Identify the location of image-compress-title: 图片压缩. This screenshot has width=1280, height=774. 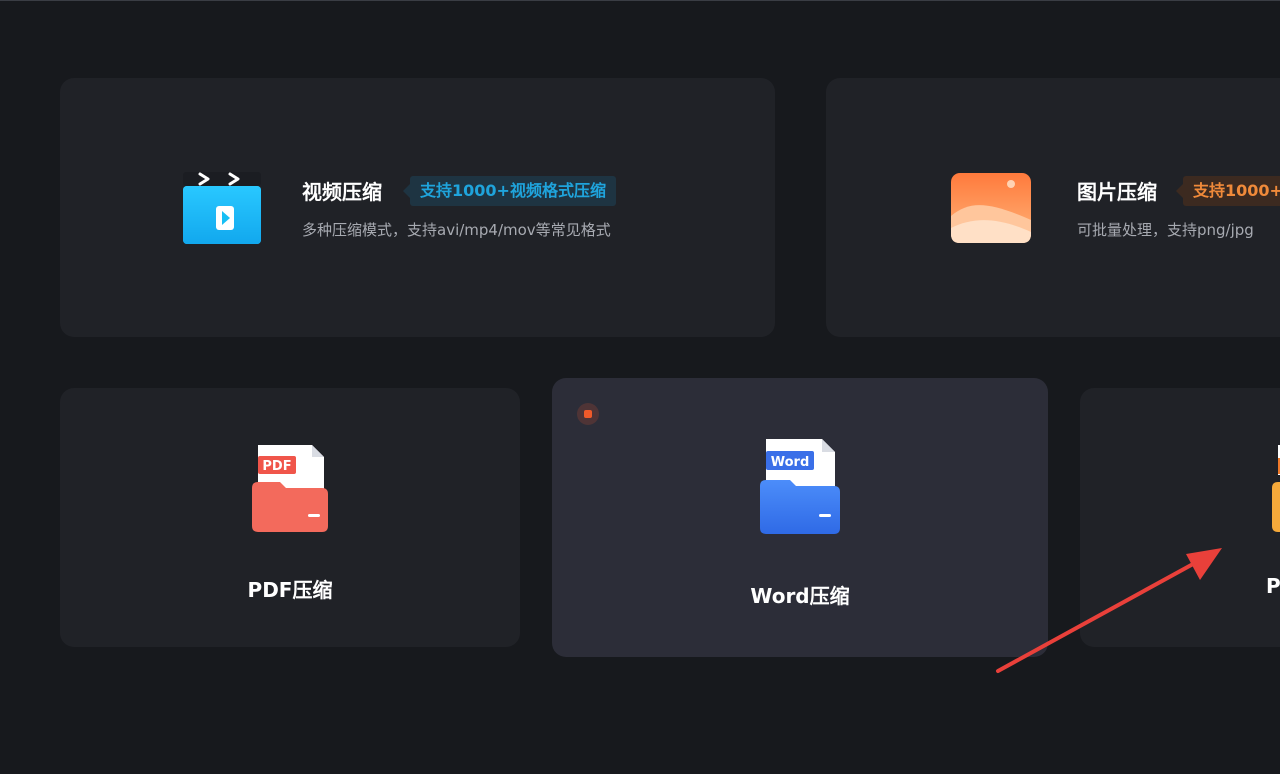
(1117, 192).